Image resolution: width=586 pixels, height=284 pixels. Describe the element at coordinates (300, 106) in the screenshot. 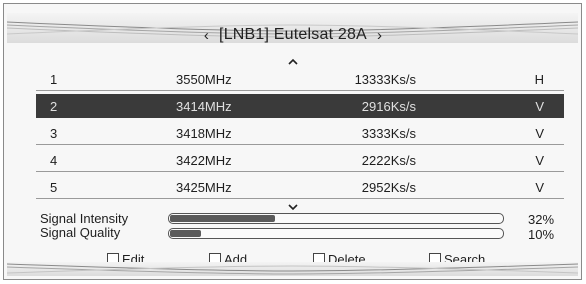

I see `list-item-selected: 2 3414MHz 2916Ks/s V` at that location.